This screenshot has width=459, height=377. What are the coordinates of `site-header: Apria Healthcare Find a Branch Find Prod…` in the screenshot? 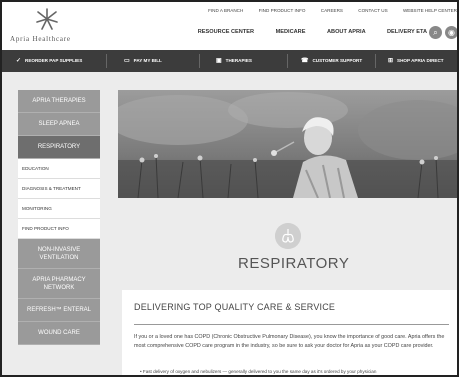 It's located at (229, 26).